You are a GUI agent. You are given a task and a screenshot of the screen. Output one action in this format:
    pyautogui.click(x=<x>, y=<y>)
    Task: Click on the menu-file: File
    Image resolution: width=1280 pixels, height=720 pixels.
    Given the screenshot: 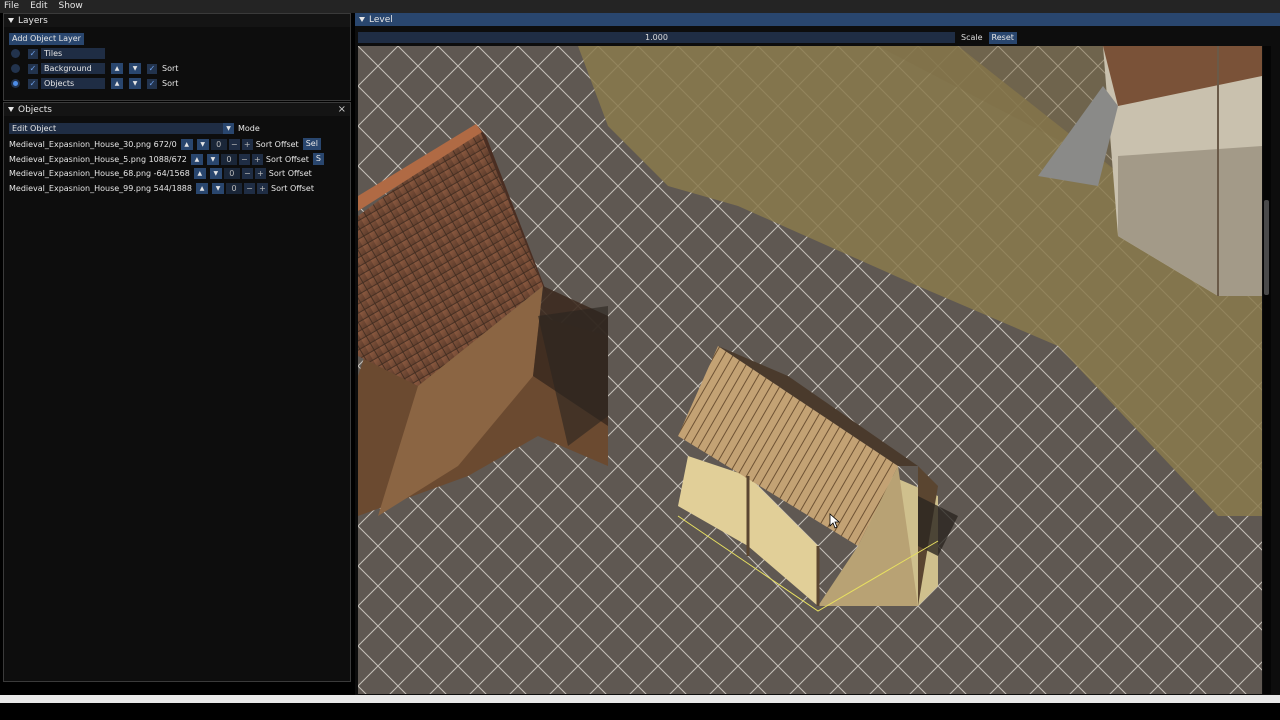 What is the action you would take?
    pyautogui.click(x=11, y=6)
    